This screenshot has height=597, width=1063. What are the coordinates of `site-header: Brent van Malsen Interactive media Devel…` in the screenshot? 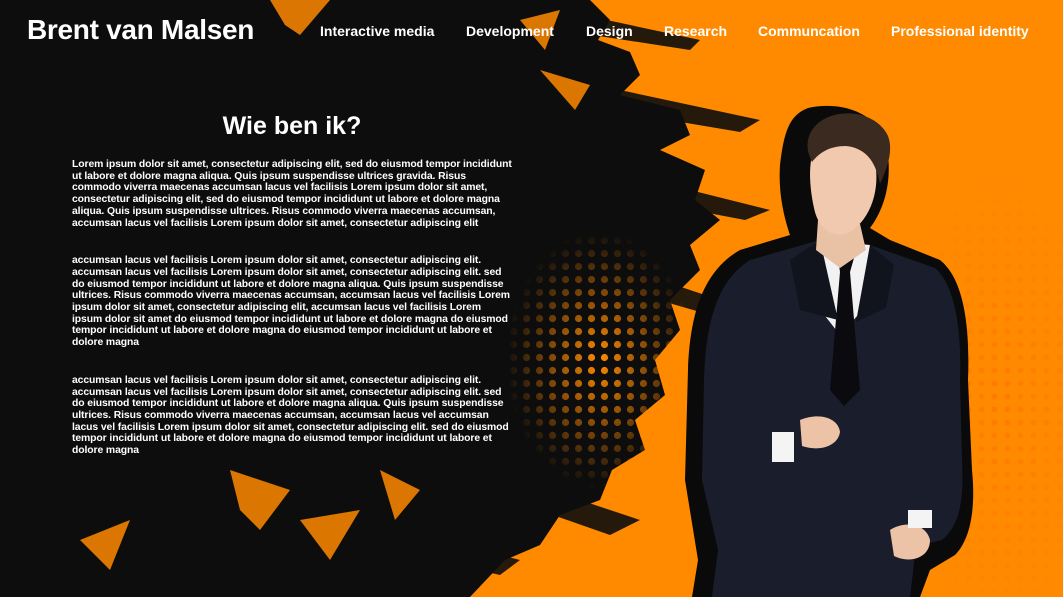 It's located at (531, 32).